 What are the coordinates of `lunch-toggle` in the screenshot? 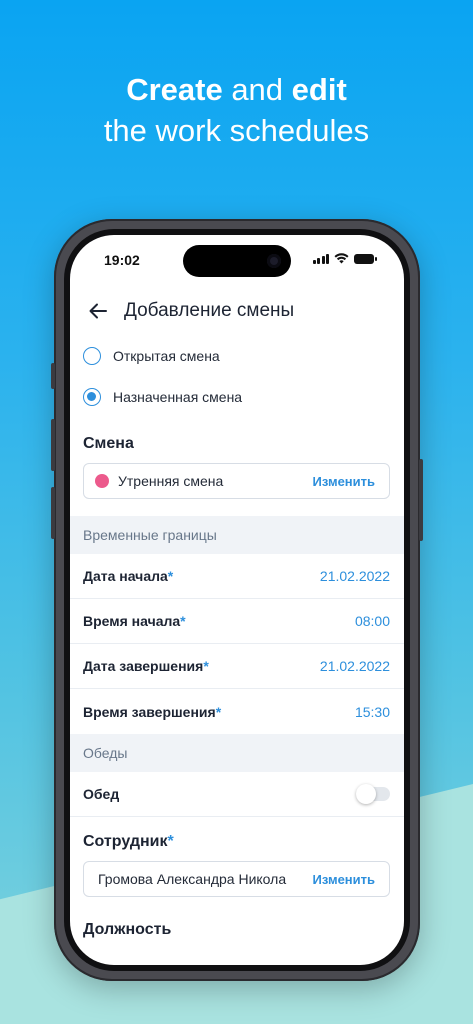 It's located at (373, 794).